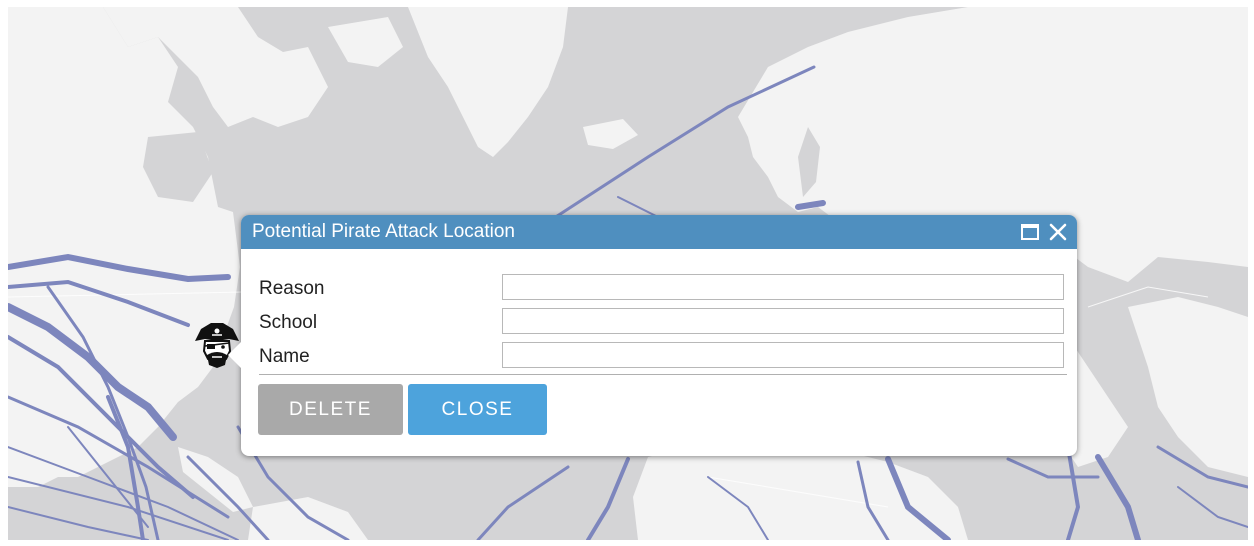 This screenshot has width=1254, height=546. I want to click on school-label: School, so click(288, 322).